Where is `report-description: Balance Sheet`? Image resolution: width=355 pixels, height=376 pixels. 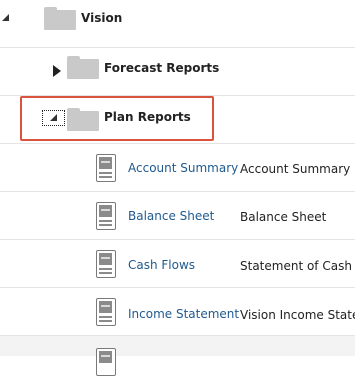 report-description: Balance Sheet is located at coordinates (283, 217).